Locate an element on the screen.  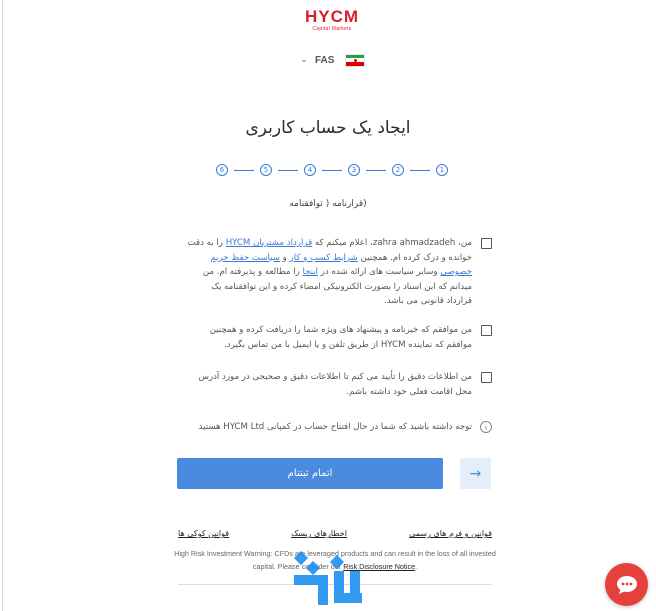
step-3: 3 is located at coordinates (354, 170).